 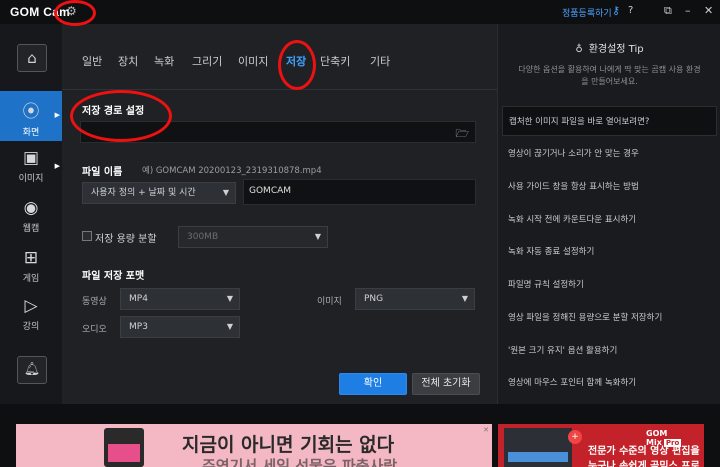 What do you see at coordinates (609, 75) in the screenshot?
I see `tips-description: 다양한 옵션을 활용하여 나에게 딱 맞는 곰캠 사용 환경을 만들어보세요.` at bounding box center [609, 75].